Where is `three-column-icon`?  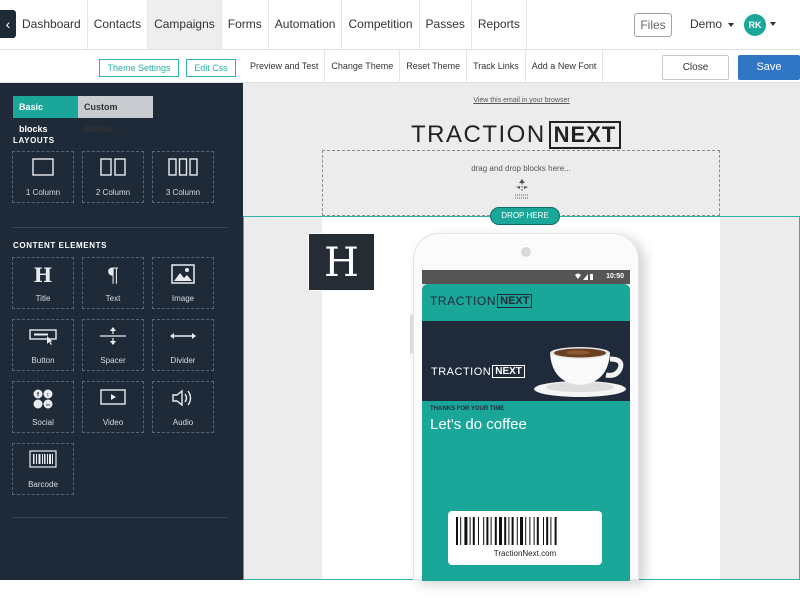
three-column-icon is located at coordinates (183, 169).